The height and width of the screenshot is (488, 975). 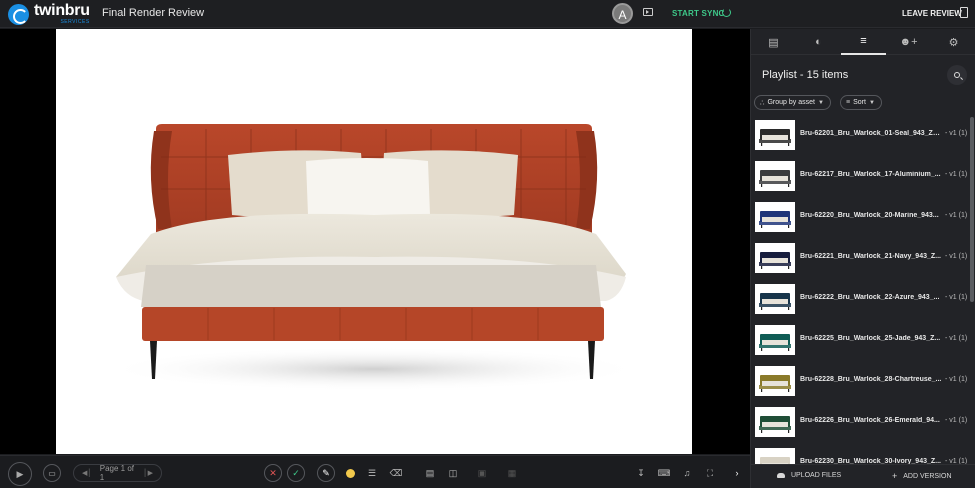 I want to click on lock-button: ▣, so click(x=482, y=473).